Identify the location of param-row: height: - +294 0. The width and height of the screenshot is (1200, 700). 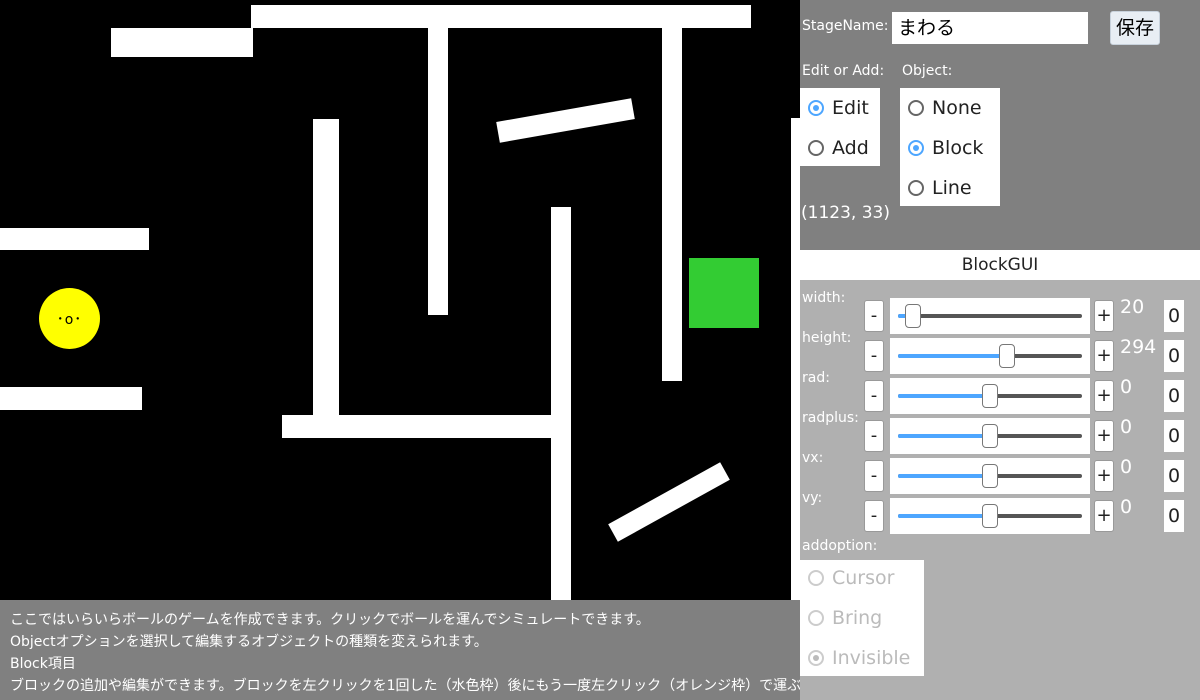
(1000, 352).